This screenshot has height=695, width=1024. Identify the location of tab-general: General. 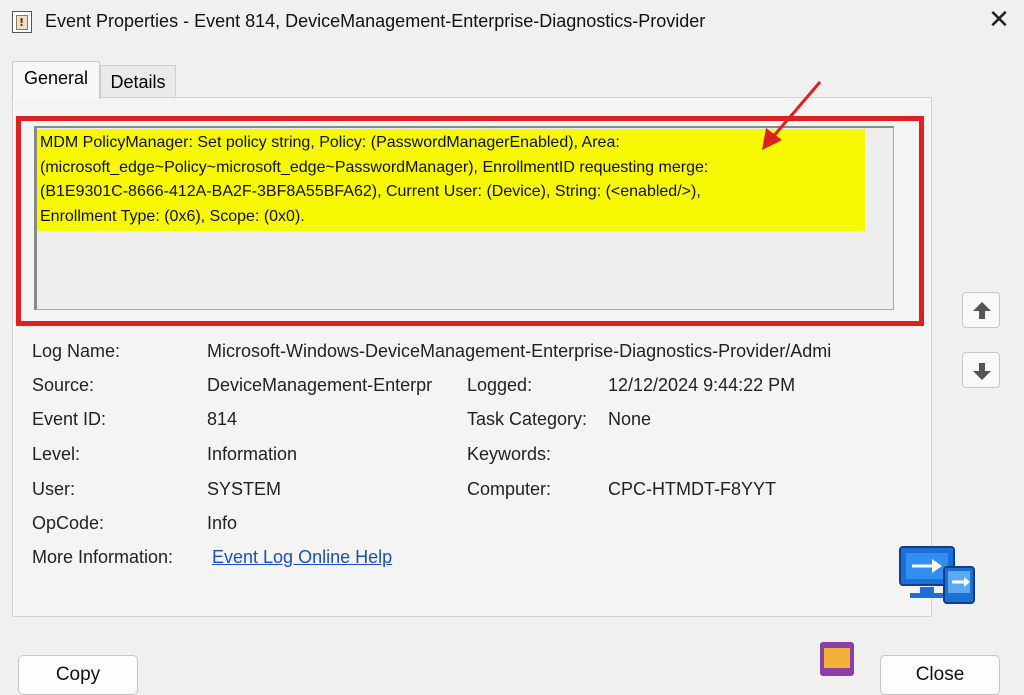
(56, 80).